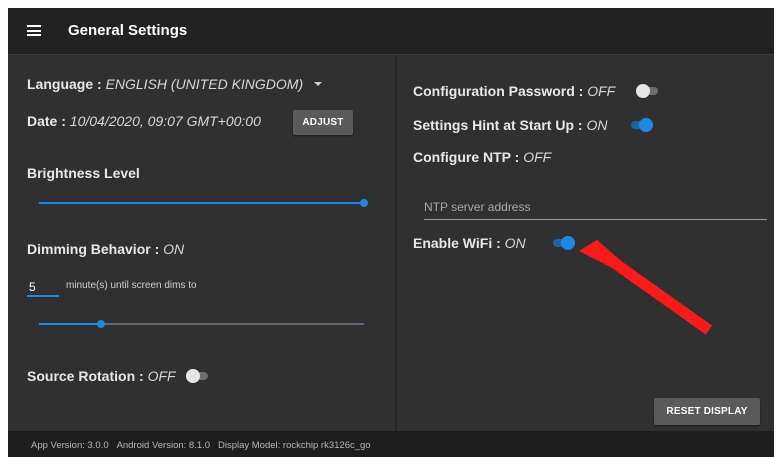 The width and height of the screenshot is (778, 457). I want to click on language-value: ENGLISH (UNITED KINGDOM), so click(204, 84).